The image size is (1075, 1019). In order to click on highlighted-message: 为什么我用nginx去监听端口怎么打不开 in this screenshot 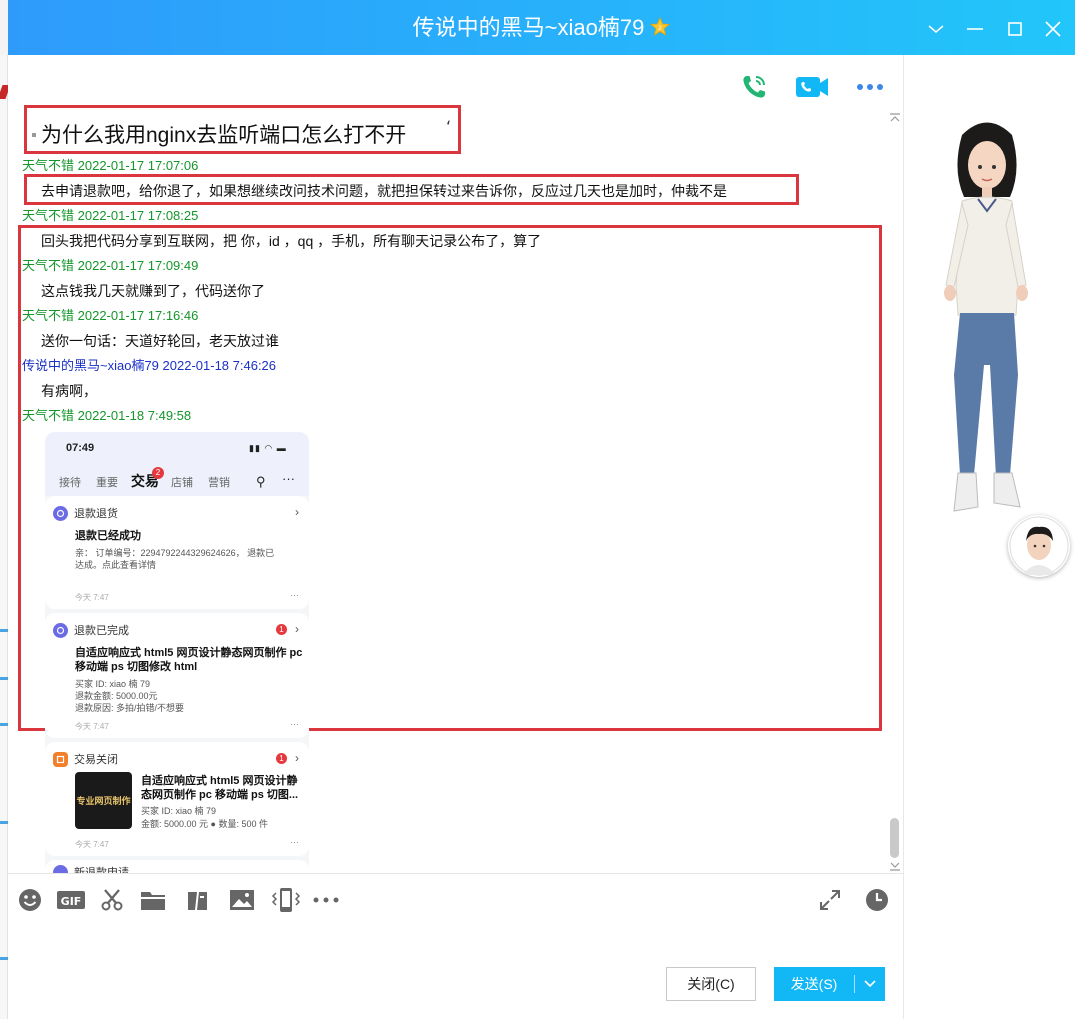, I will do `click(224, 135)`.